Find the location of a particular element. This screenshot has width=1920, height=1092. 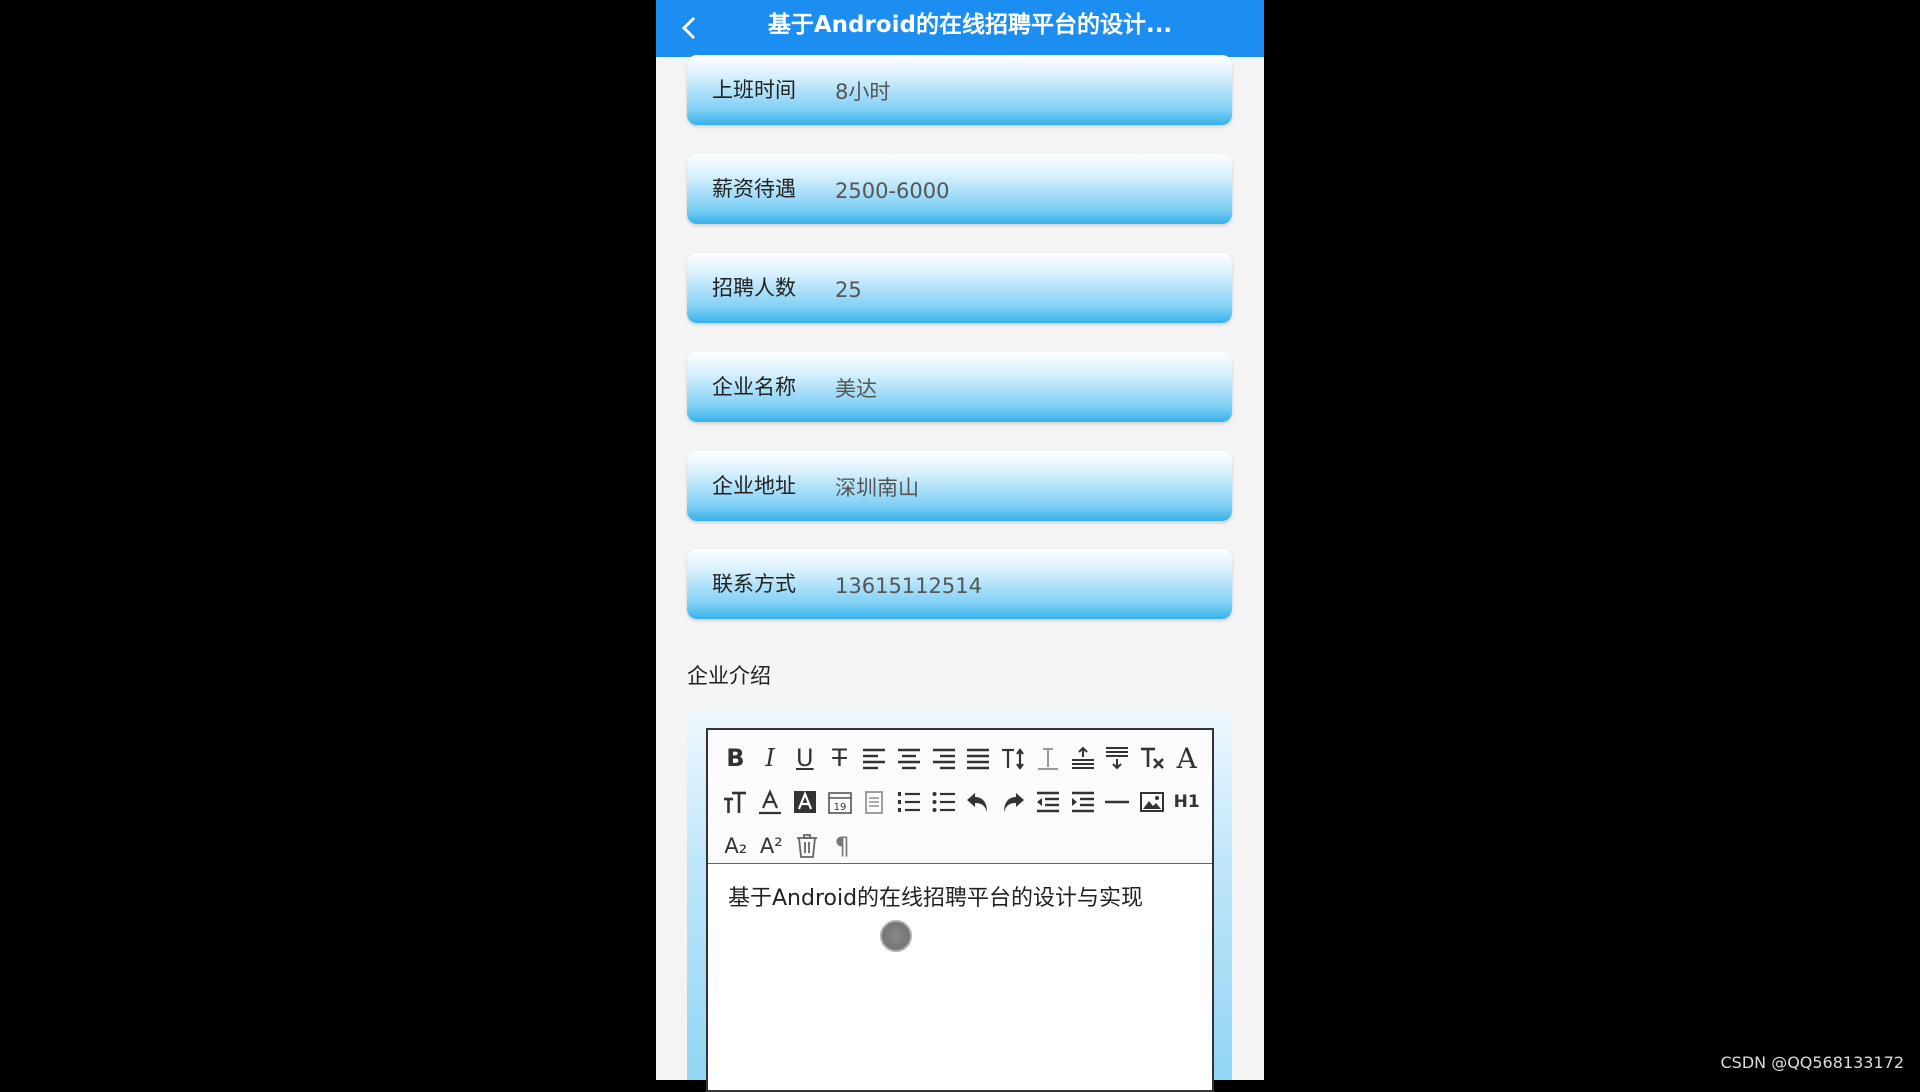

font-size-button is located at coordinates (735, 802).